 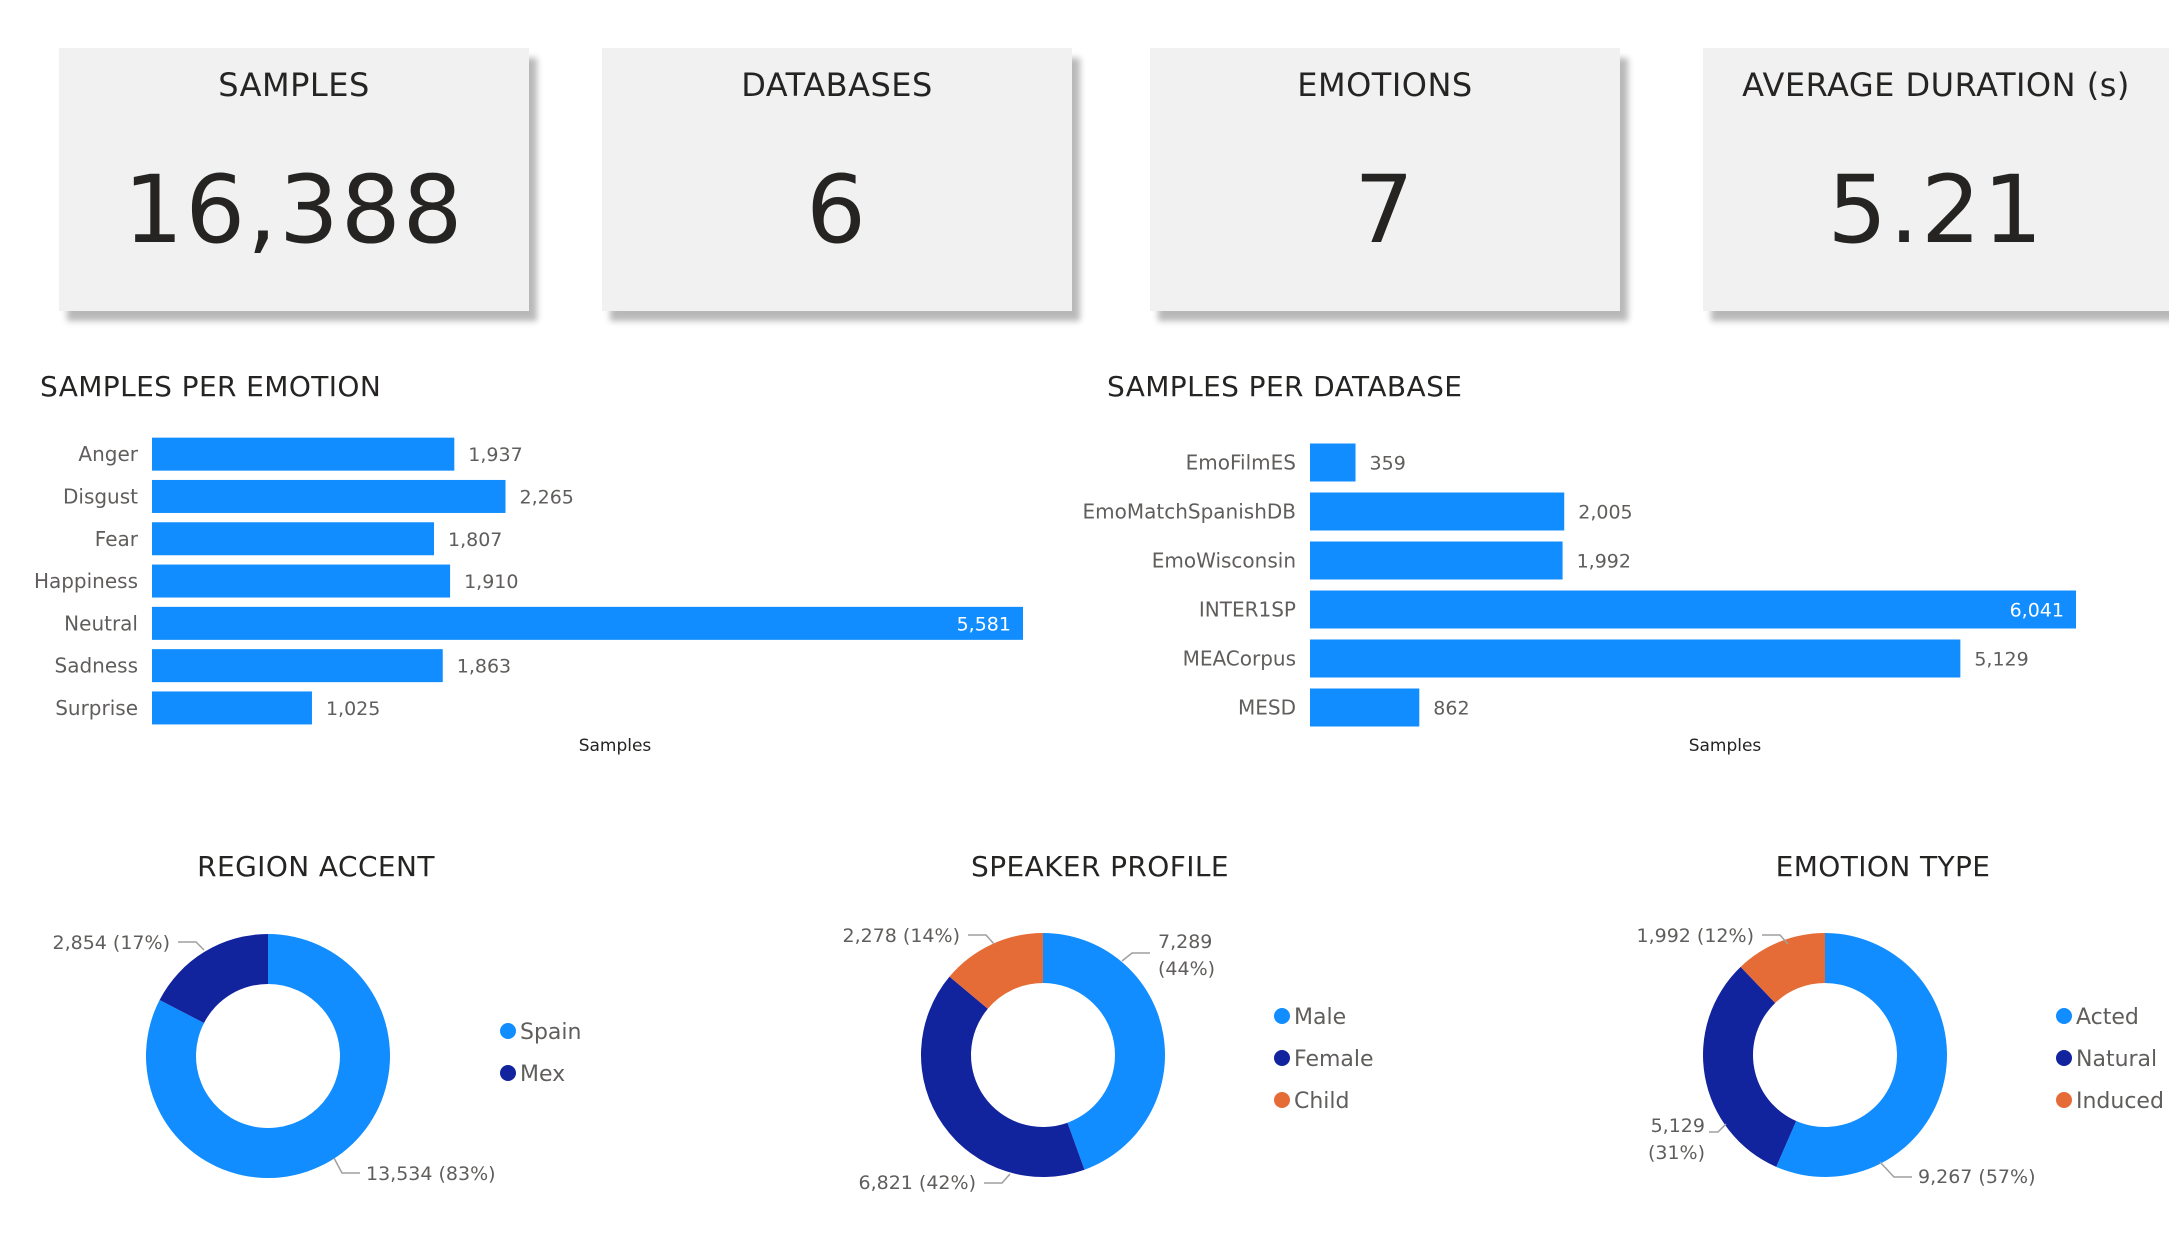 I want to click on category-label-mesd: MESD, so click(x=1267, y=708).